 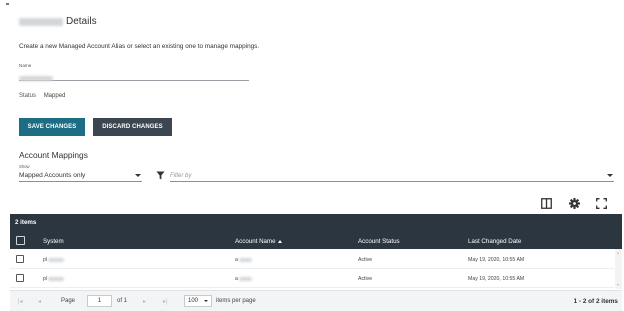 What do you see at coordinates (574, 203) in the screenshot?
I see `gear-icon` at bounding box center [574, 203].